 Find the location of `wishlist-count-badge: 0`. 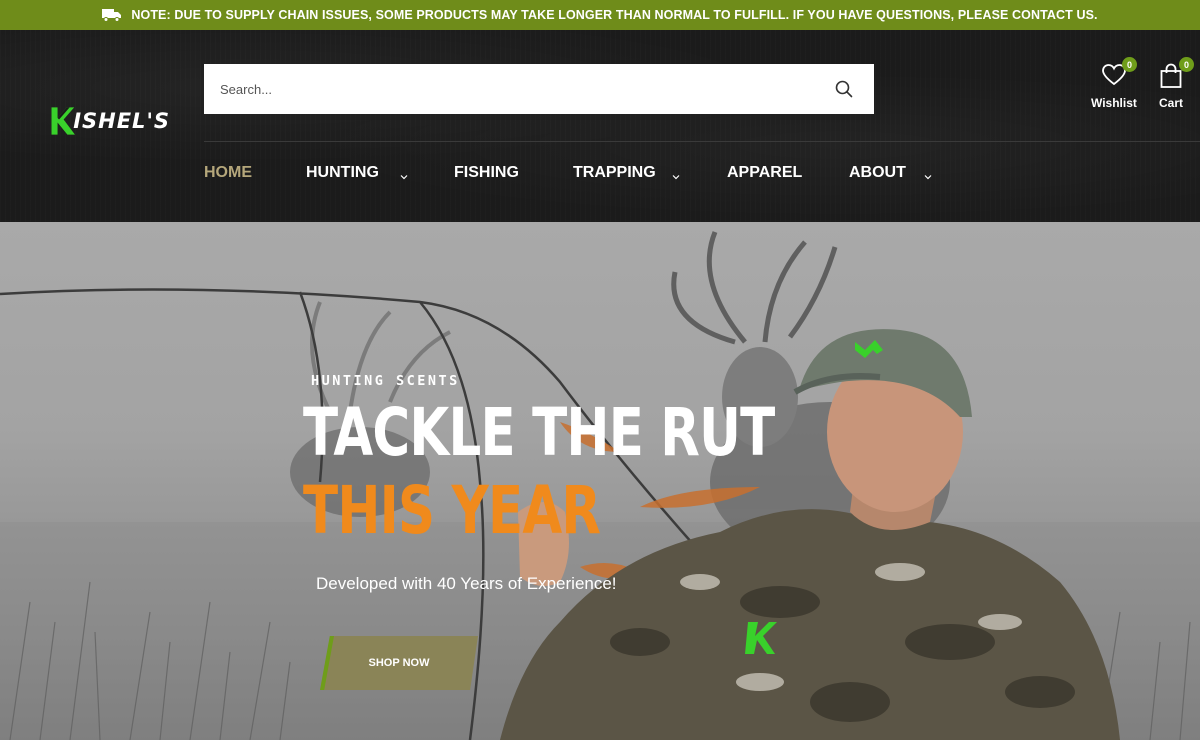

wishlist-count-badge: 0 is located at coordinates (1129, 64).